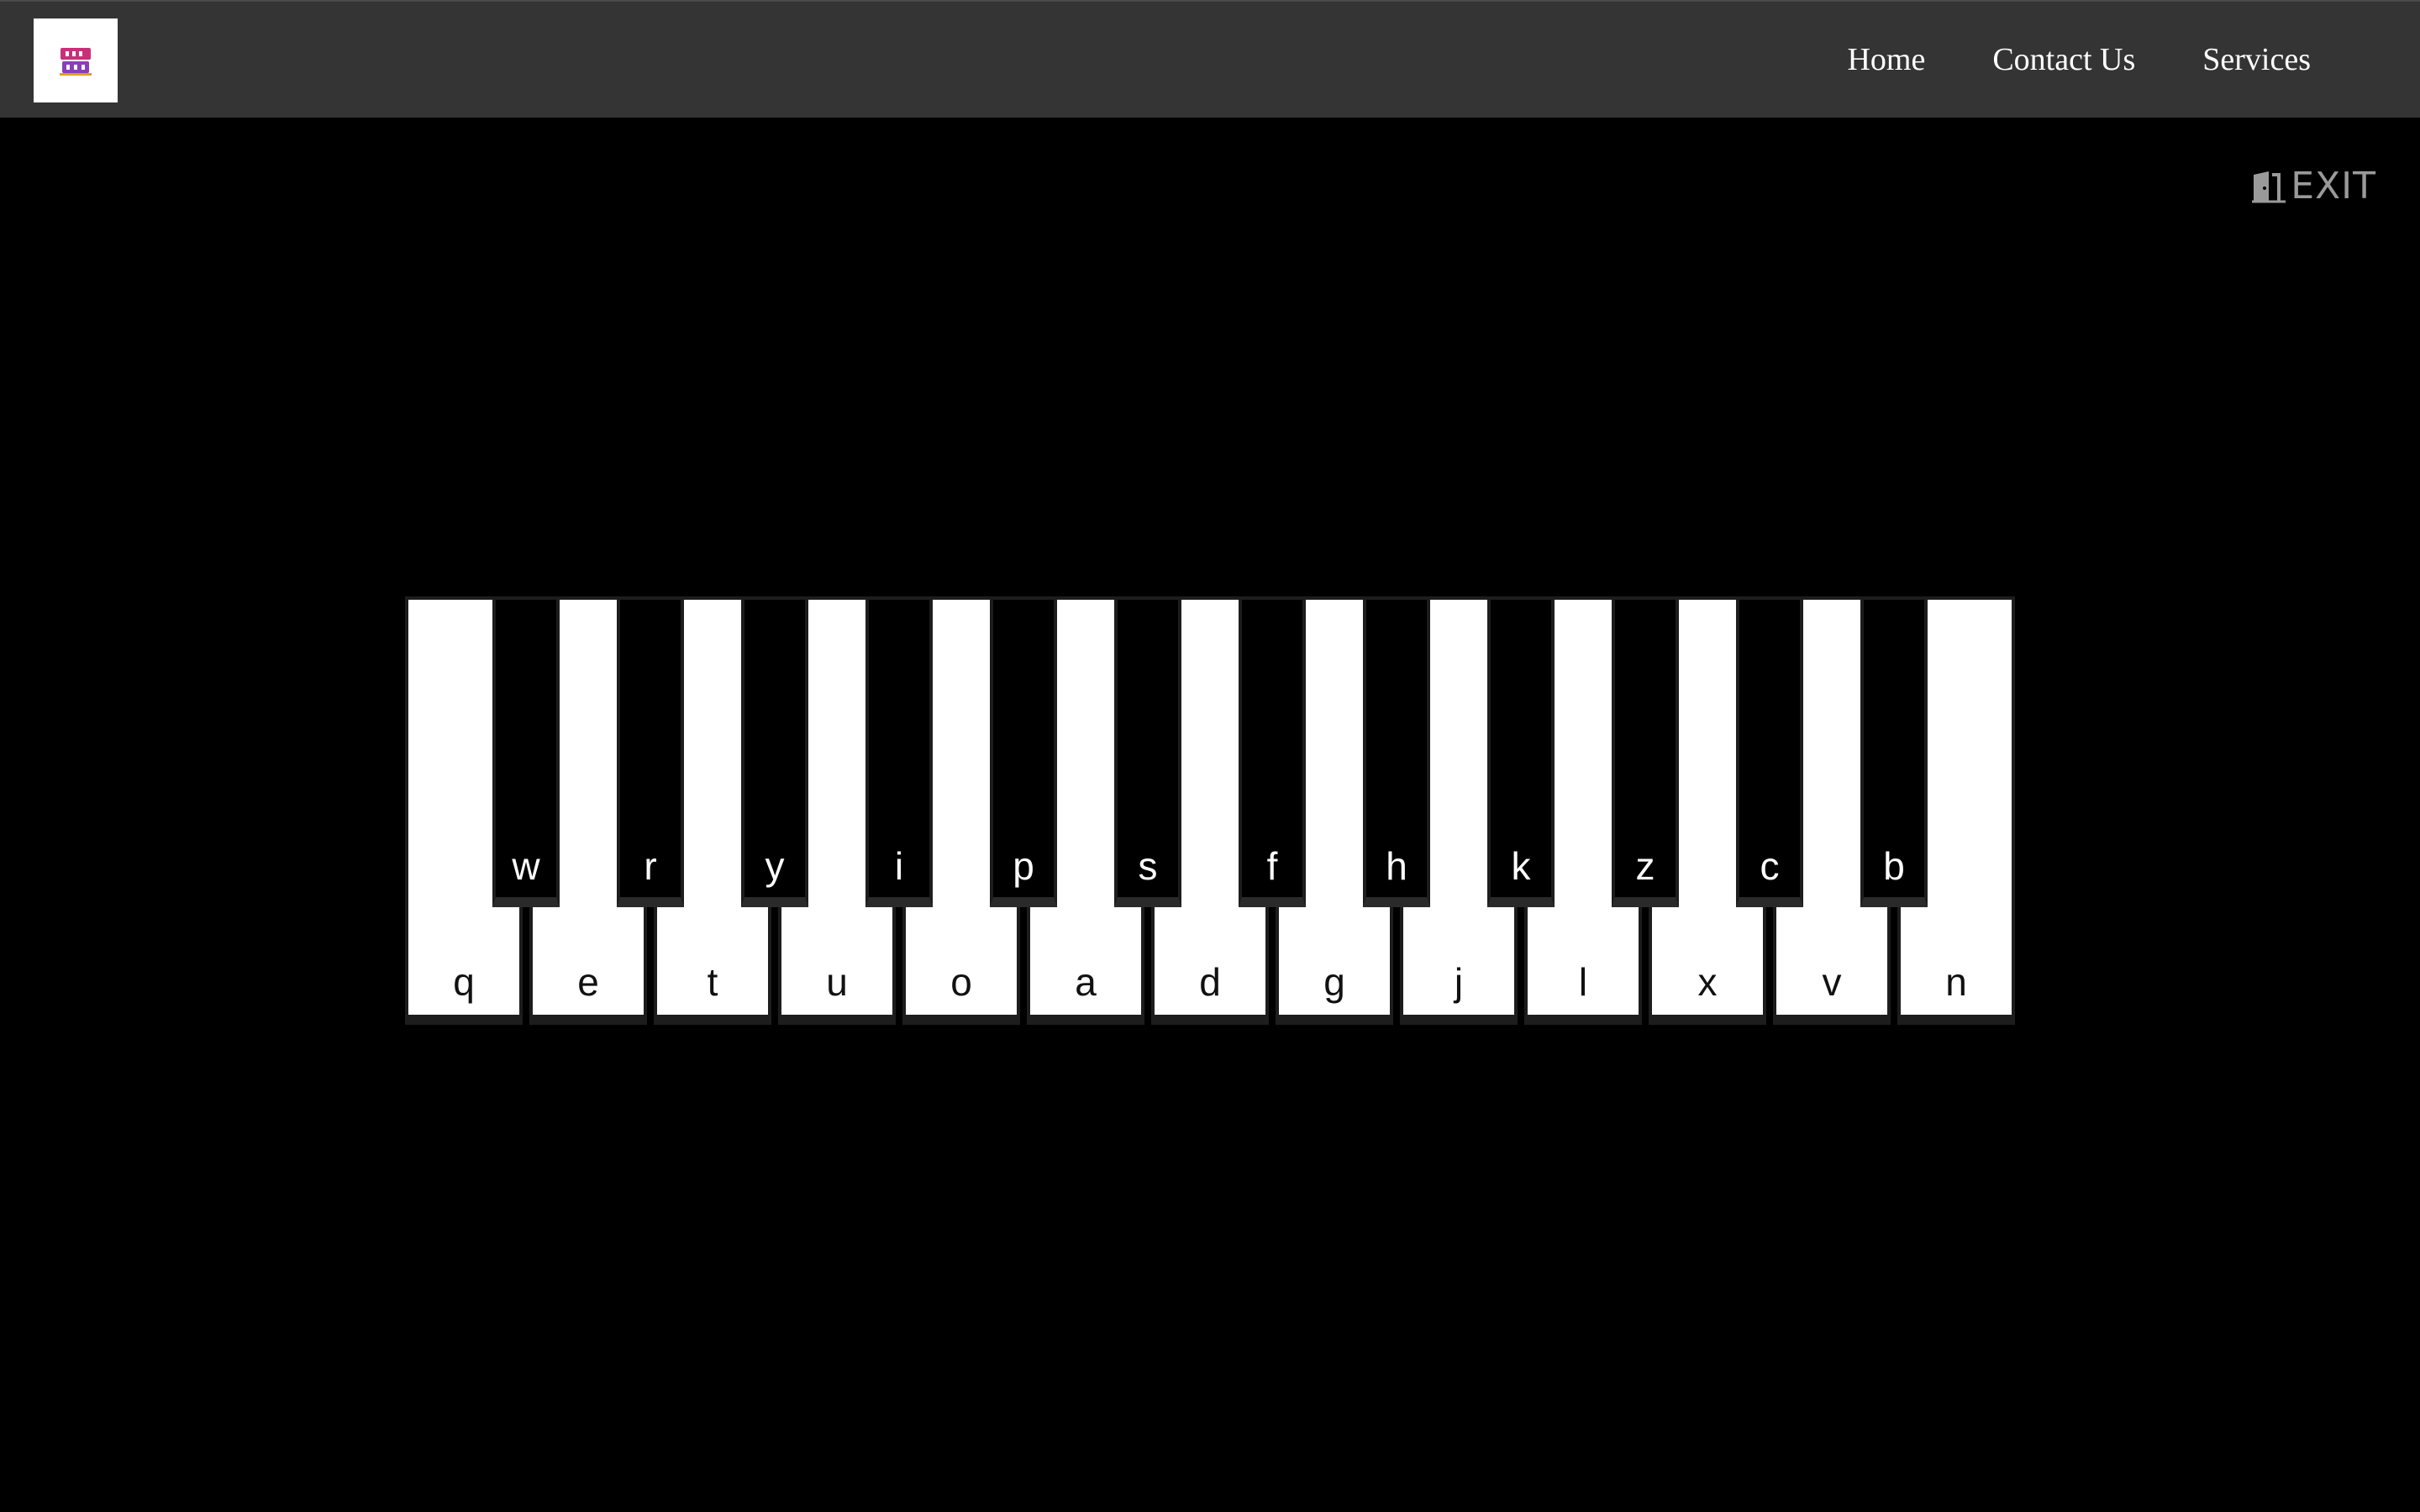 This screenshot has height=1512, width=2420. What do you see at coordinates (1272, 751) in the screenshot?
I see `black-key-f: f` at bounding box center [1272, 751].